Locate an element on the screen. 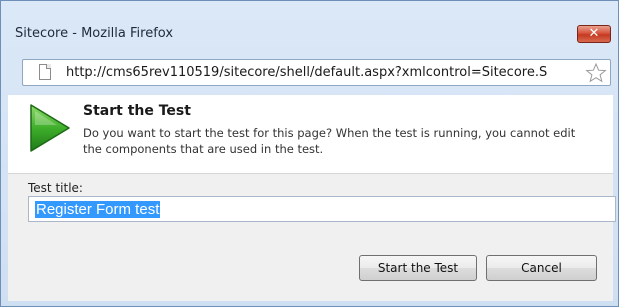  test-title-input: Register Form test is located at coordinates (322, 209).